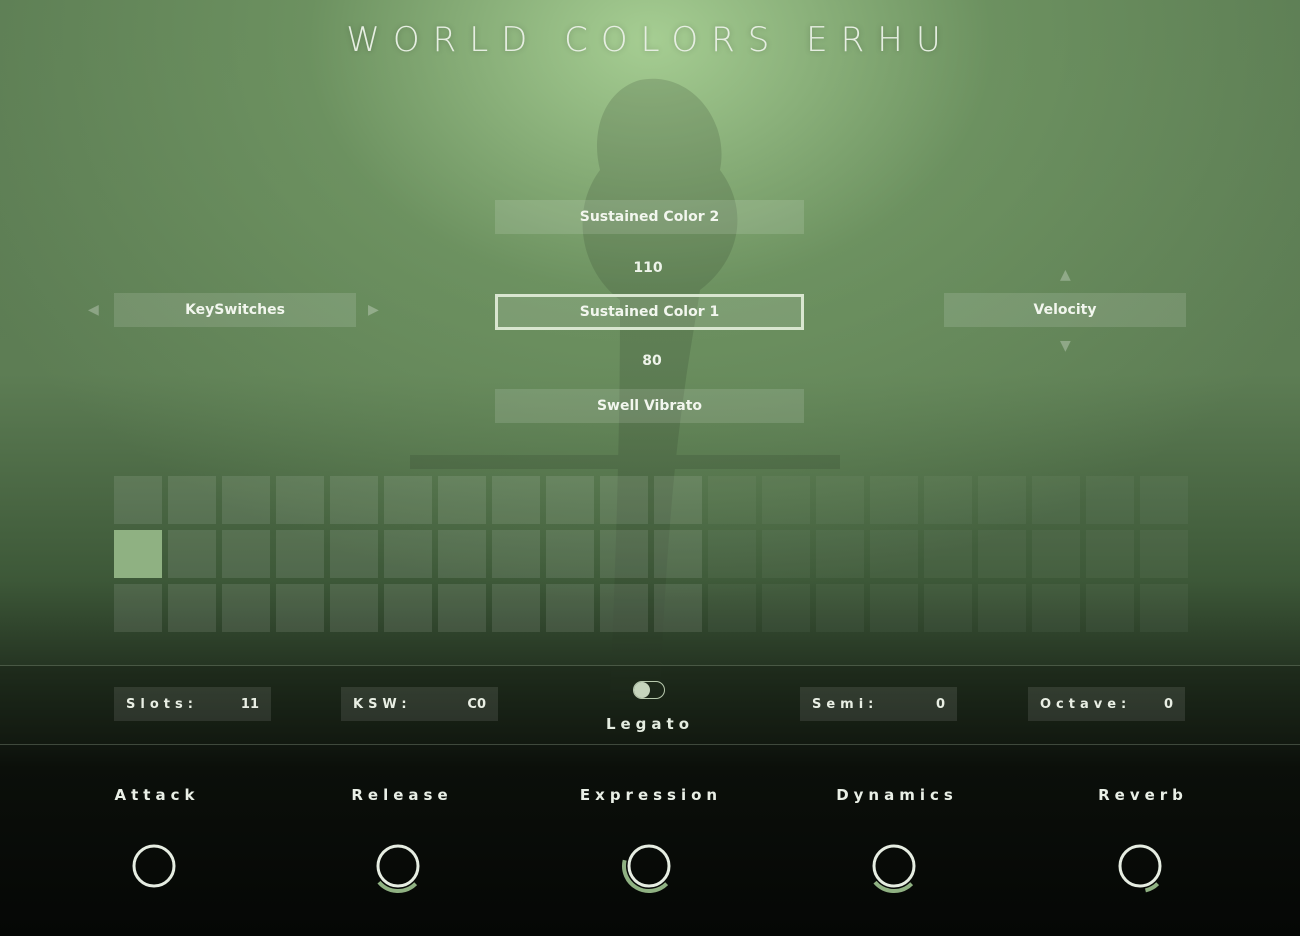 The height and width of the screenshot is (936, 1300). I want to click on semi-field: Semi: 0, so click(878, 704).